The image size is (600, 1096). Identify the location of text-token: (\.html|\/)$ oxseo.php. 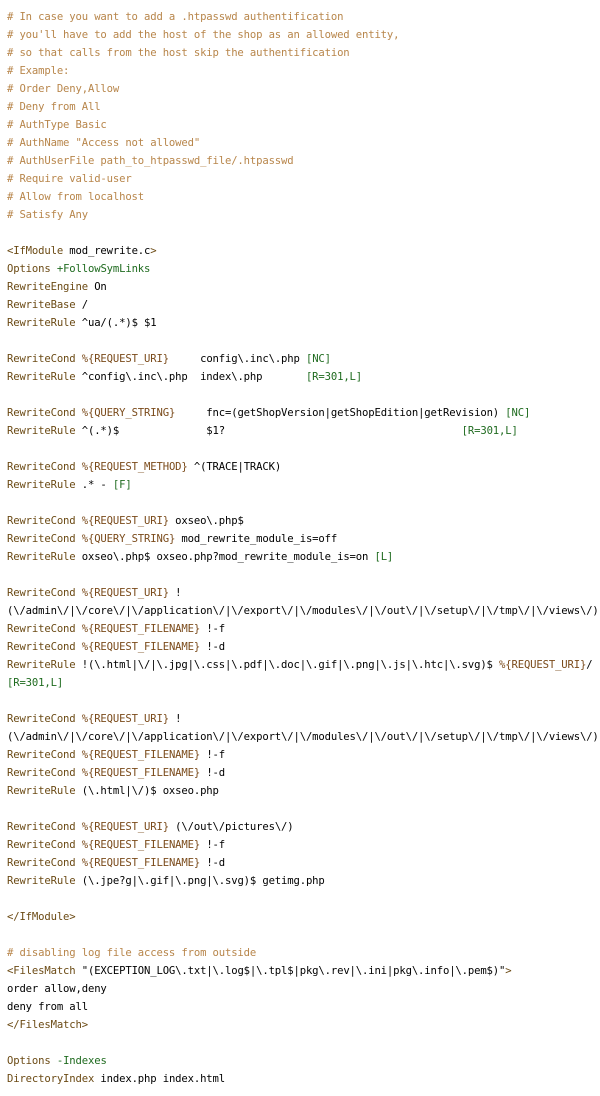
(147, 791).